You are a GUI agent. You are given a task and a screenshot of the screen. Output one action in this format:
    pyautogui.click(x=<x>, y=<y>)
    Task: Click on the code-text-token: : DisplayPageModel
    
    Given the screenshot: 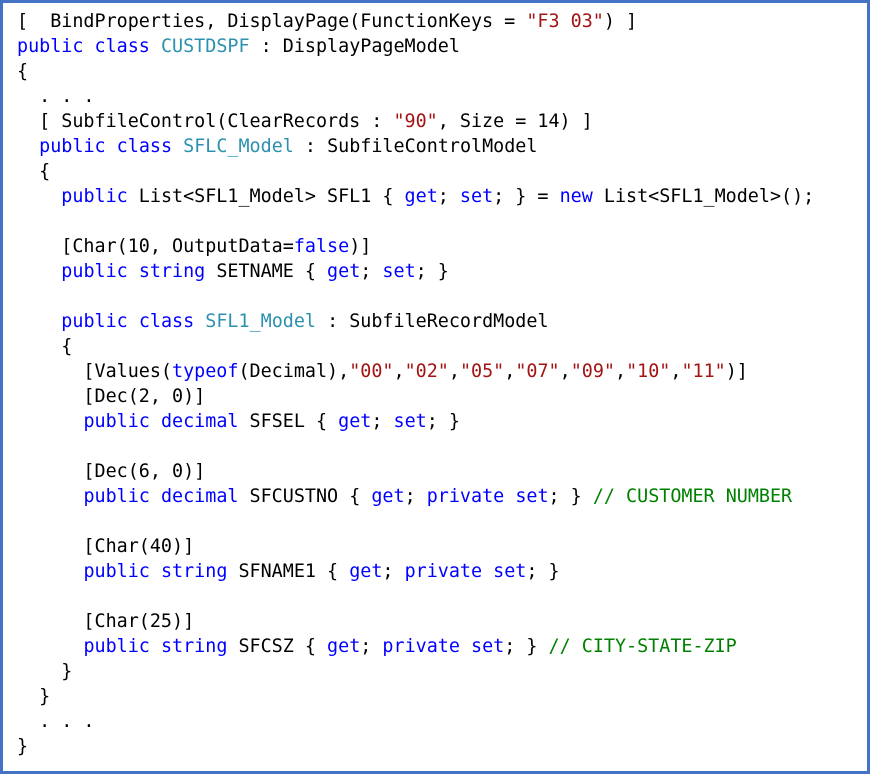 What is the action you would take?
    pyautogui.click(x=354, y=46)
    